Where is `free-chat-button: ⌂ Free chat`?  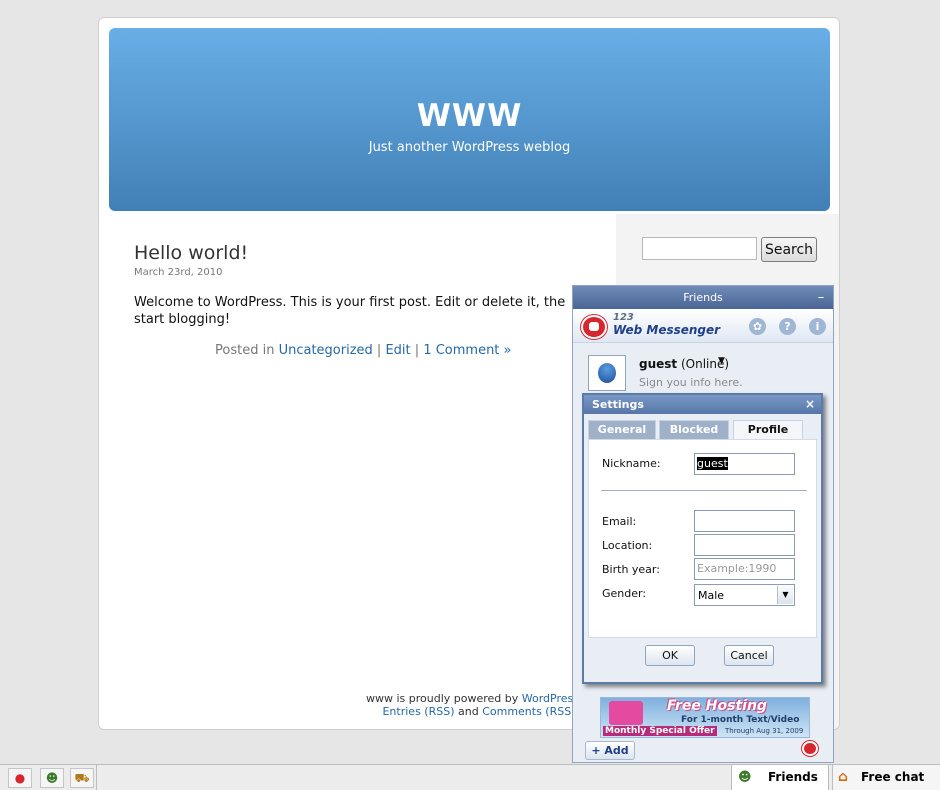 free-chat-button: ⌂ Free chat is located at coordinates (886, 777).